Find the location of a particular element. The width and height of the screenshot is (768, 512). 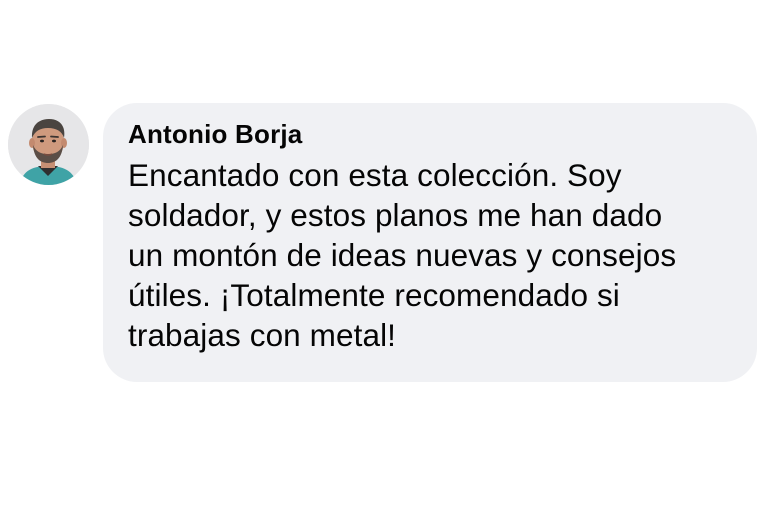

comment-text-line: un montón de ideas nuevas y consejos is located at coordinates (402, 255).